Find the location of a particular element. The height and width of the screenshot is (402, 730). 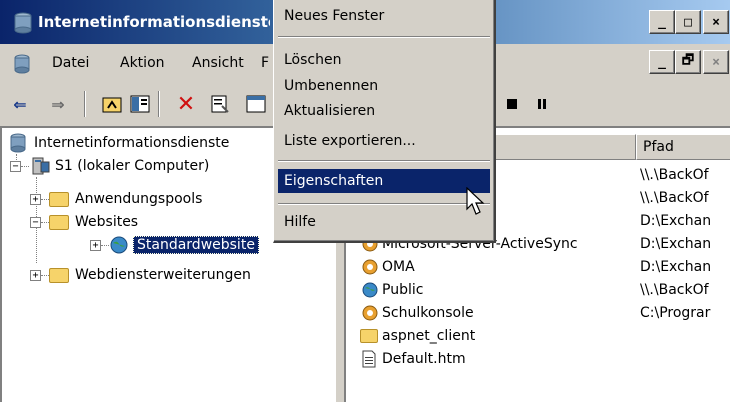

back-arrow-icon: ⇐ is located at coordinates (20, 104).